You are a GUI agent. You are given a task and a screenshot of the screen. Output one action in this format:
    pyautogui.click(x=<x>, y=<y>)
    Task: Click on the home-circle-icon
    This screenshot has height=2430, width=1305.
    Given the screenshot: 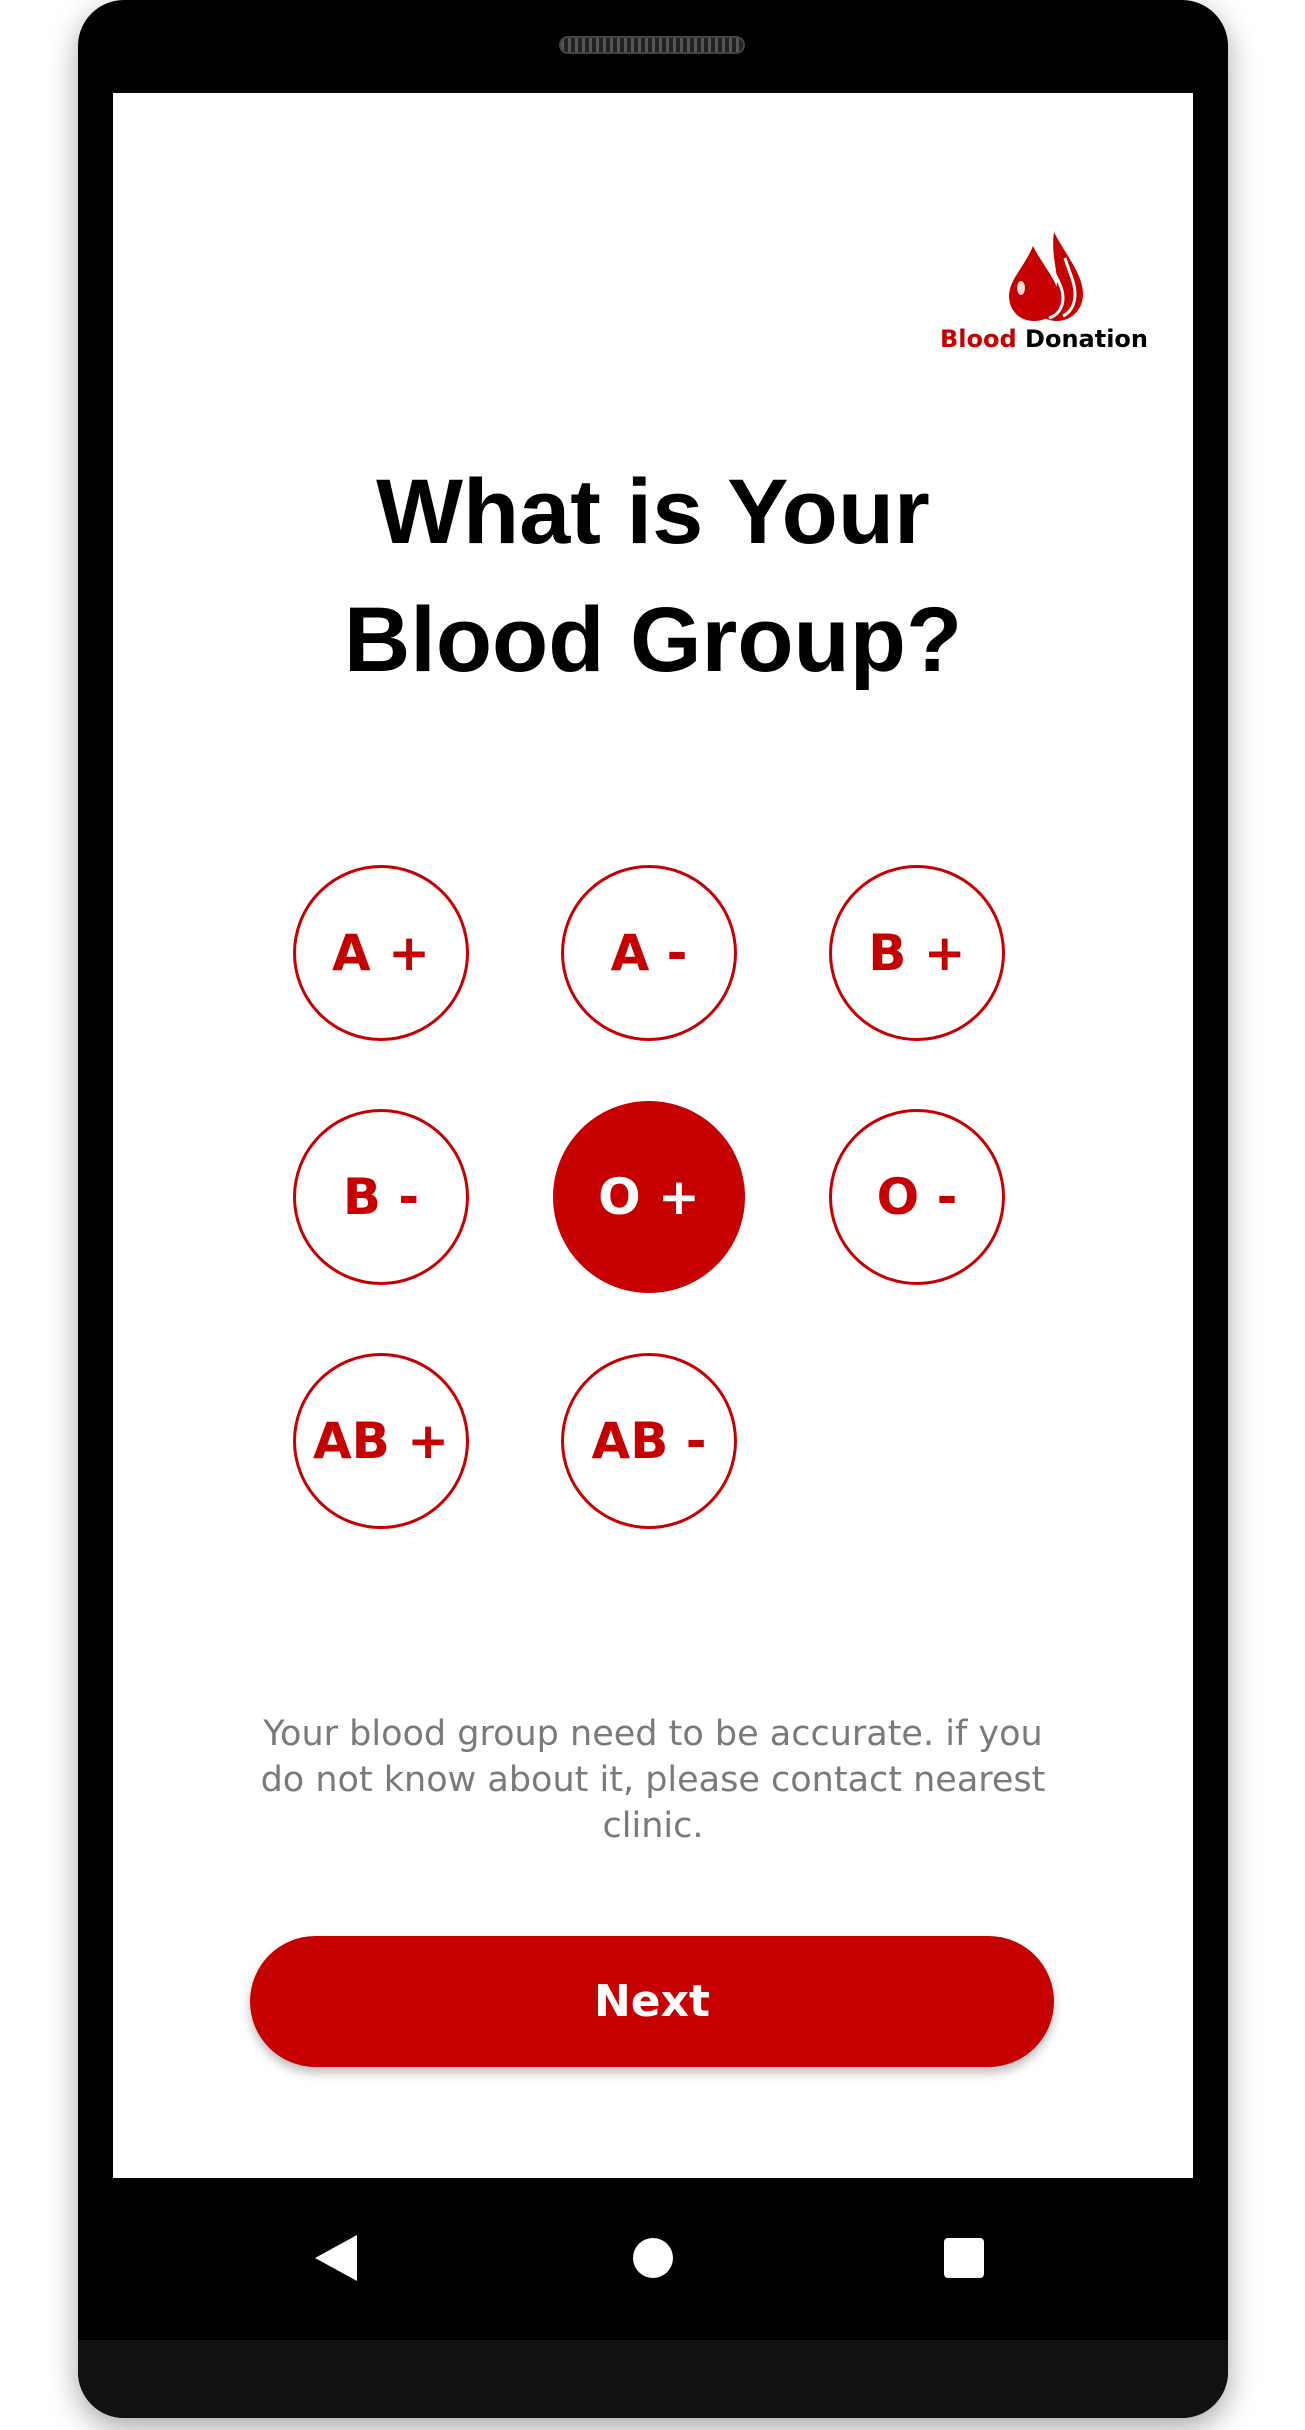 What is the action you would take?
    pyautogui.click(x=653, y=2258)
    